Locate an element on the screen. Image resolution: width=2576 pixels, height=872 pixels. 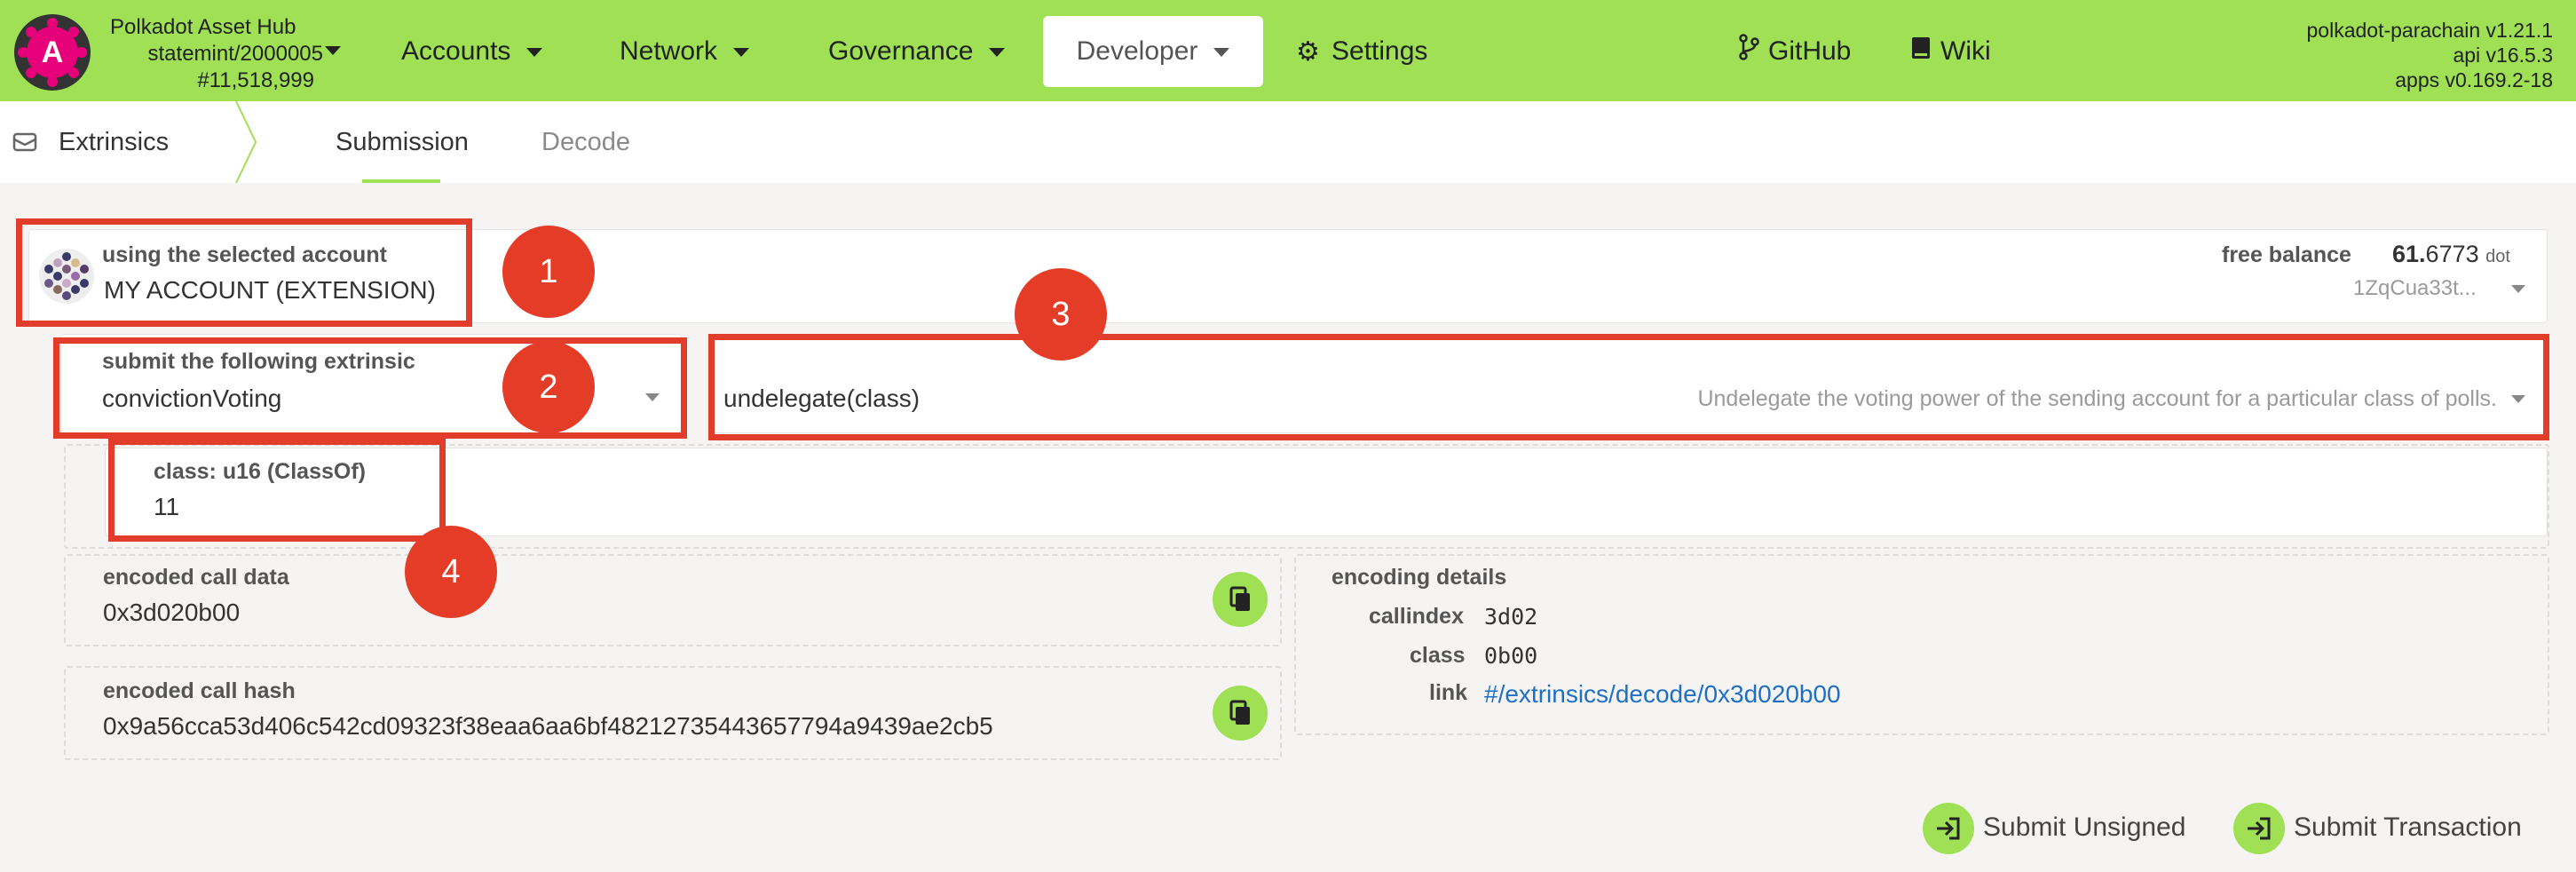
nav-governance: Governance is located at coordinates (917, 51).